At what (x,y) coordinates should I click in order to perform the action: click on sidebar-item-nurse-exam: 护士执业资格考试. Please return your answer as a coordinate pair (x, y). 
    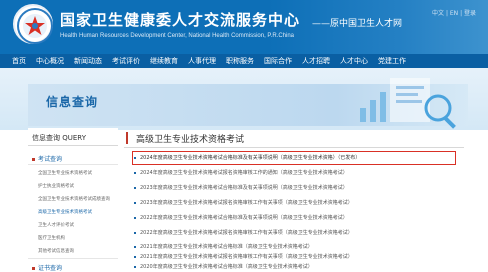
    Looking at the image, I should click on (78, 186).